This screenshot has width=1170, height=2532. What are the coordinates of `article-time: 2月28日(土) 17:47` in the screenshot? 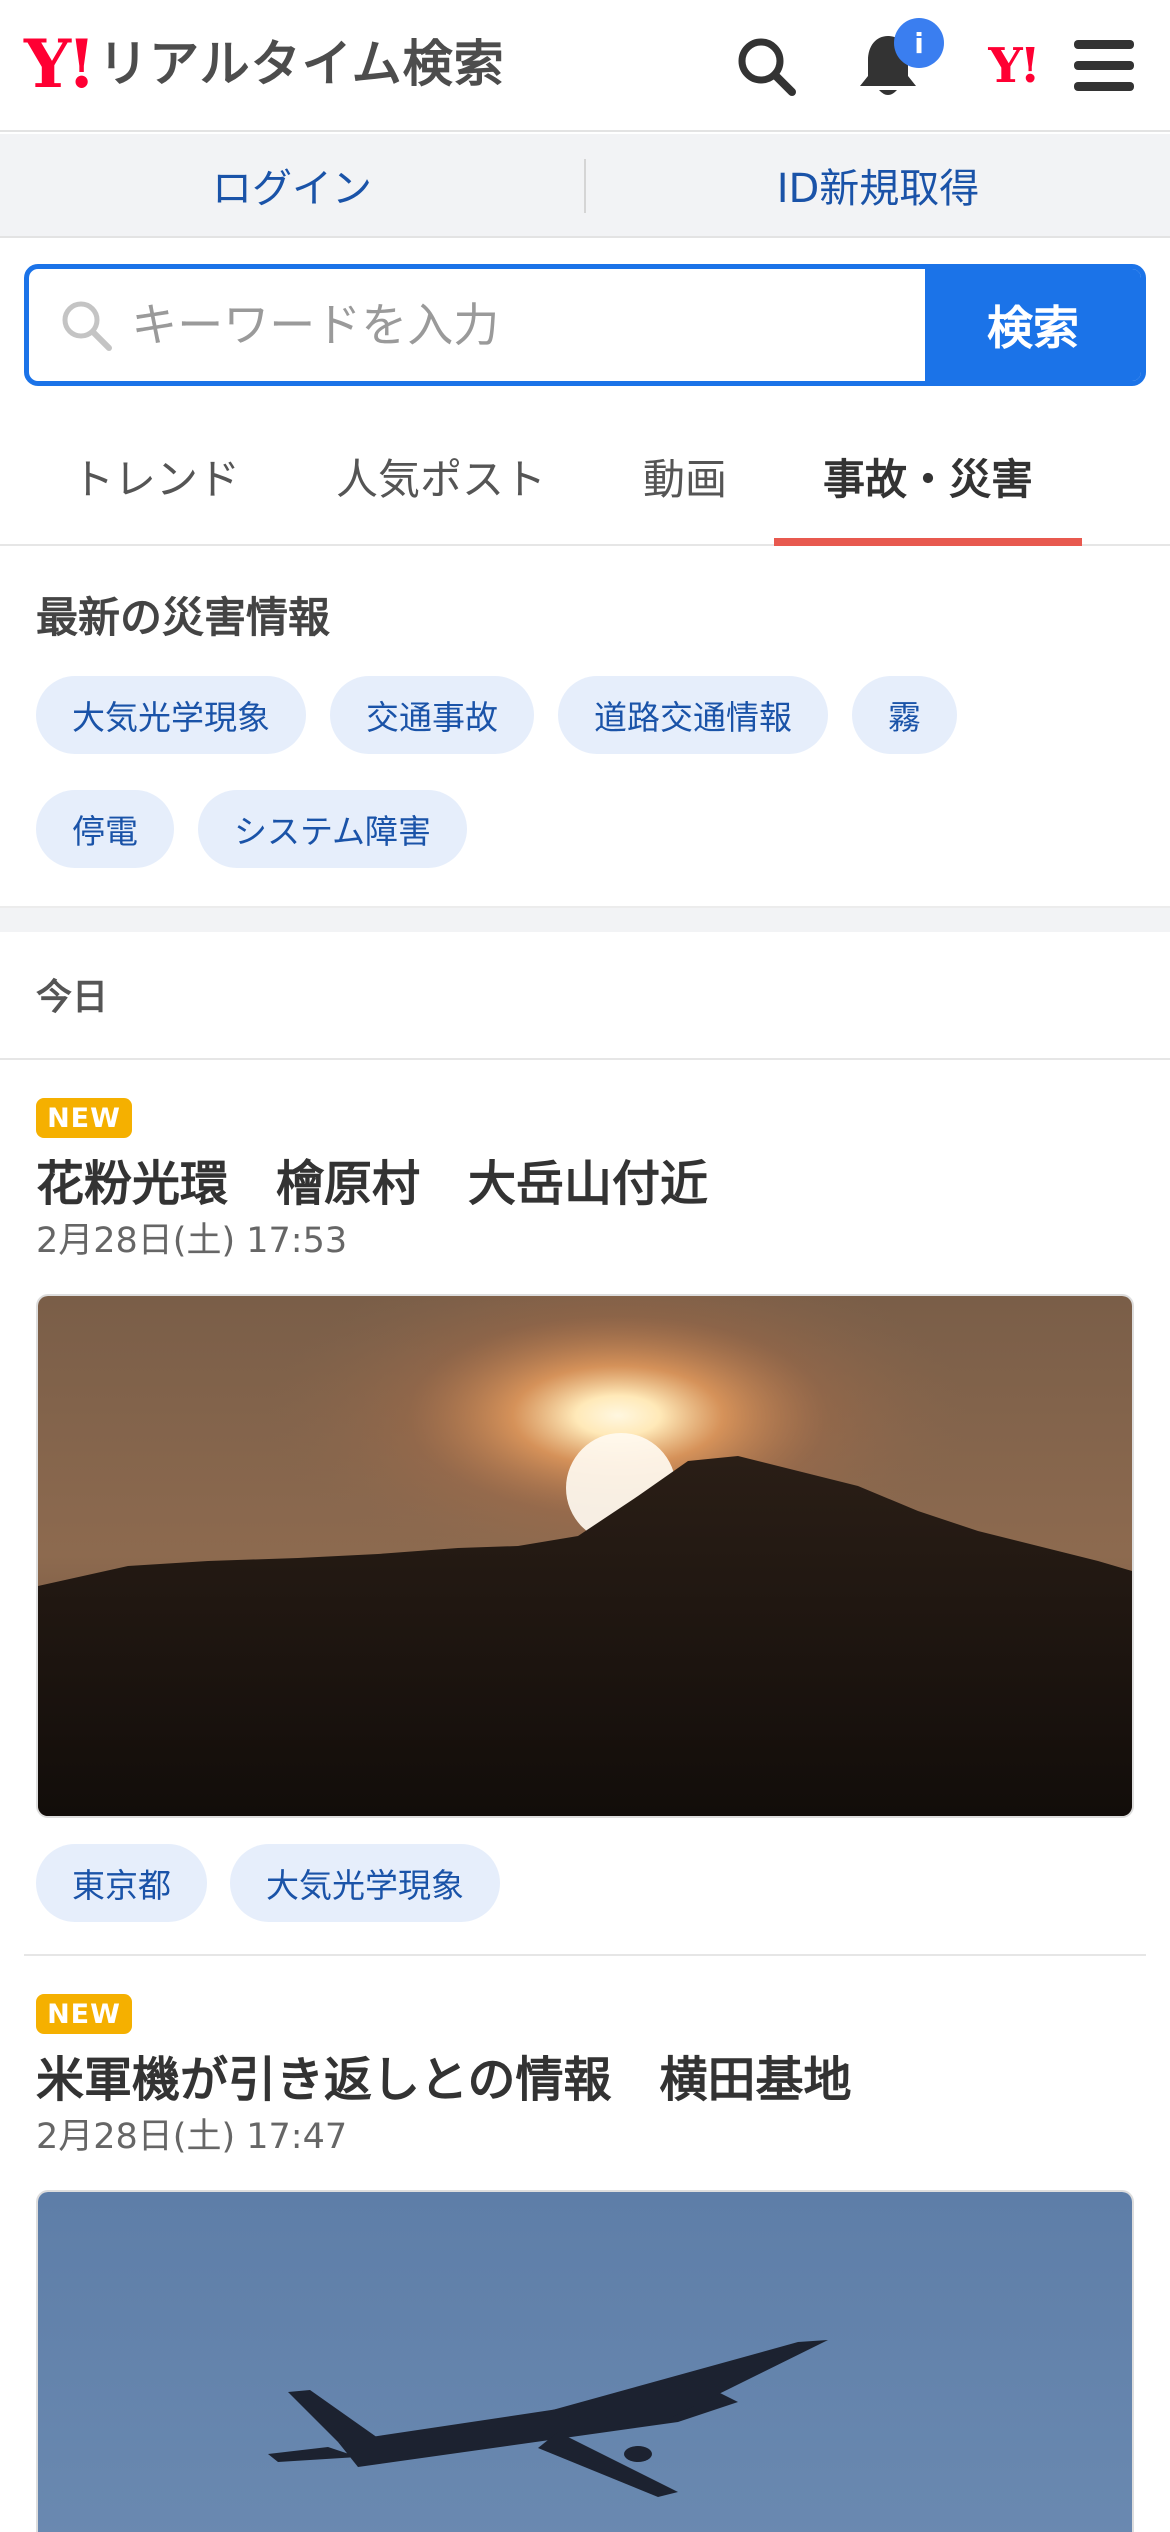 It's located at (192, 2137).